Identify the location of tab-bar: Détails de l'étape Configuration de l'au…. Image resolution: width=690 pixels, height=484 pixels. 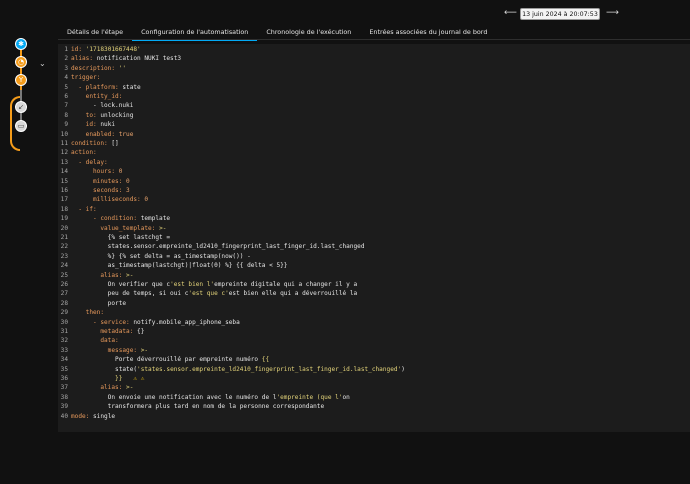
(277, 33).